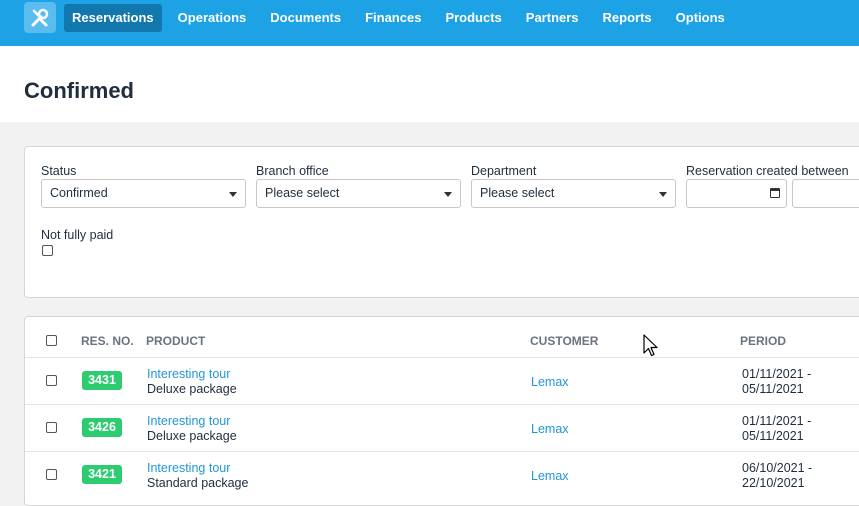  I want to click on reservation-number-badge: 3421, so click(102, 474).